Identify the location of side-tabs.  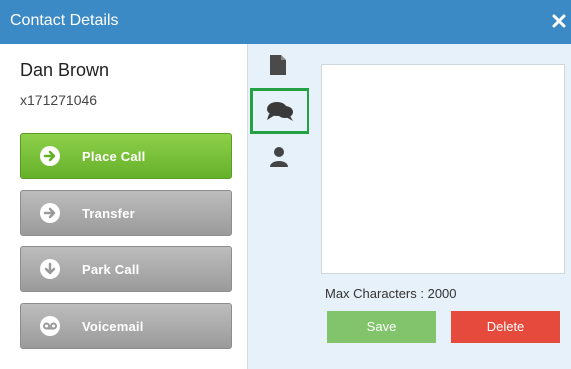
(278, 206).